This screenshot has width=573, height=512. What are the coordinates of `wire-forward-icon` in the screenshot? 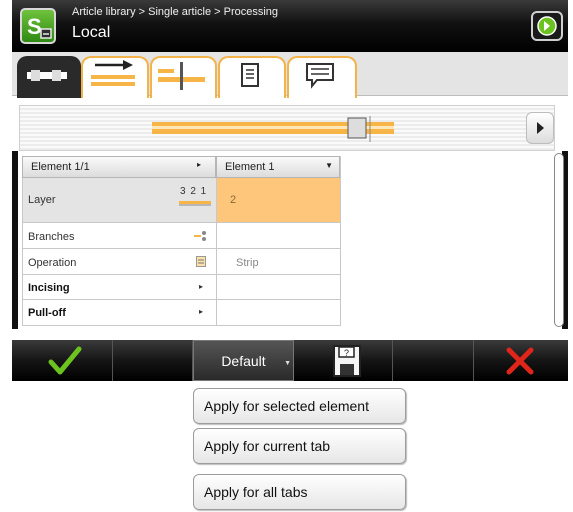 It's located at (113, 73).